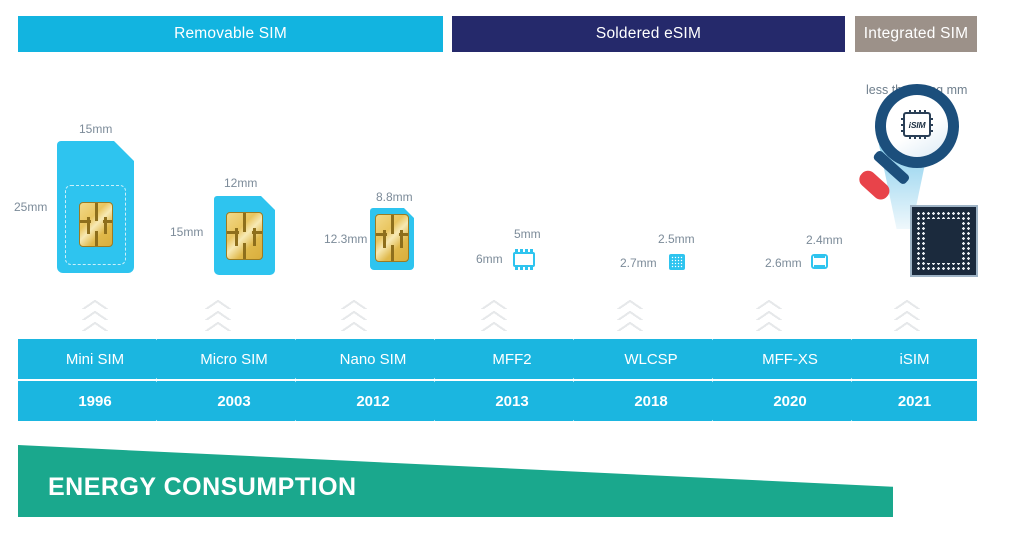  I want to click on isim-chip-icon: iSIM, so click(917, 124).